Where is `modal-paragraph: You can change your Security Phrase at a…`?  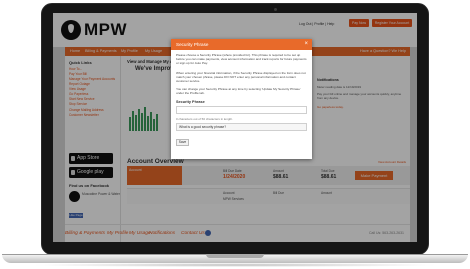
modal-paragraph: You can change your Security Phrase at a… is located at coordinates (238, 91).